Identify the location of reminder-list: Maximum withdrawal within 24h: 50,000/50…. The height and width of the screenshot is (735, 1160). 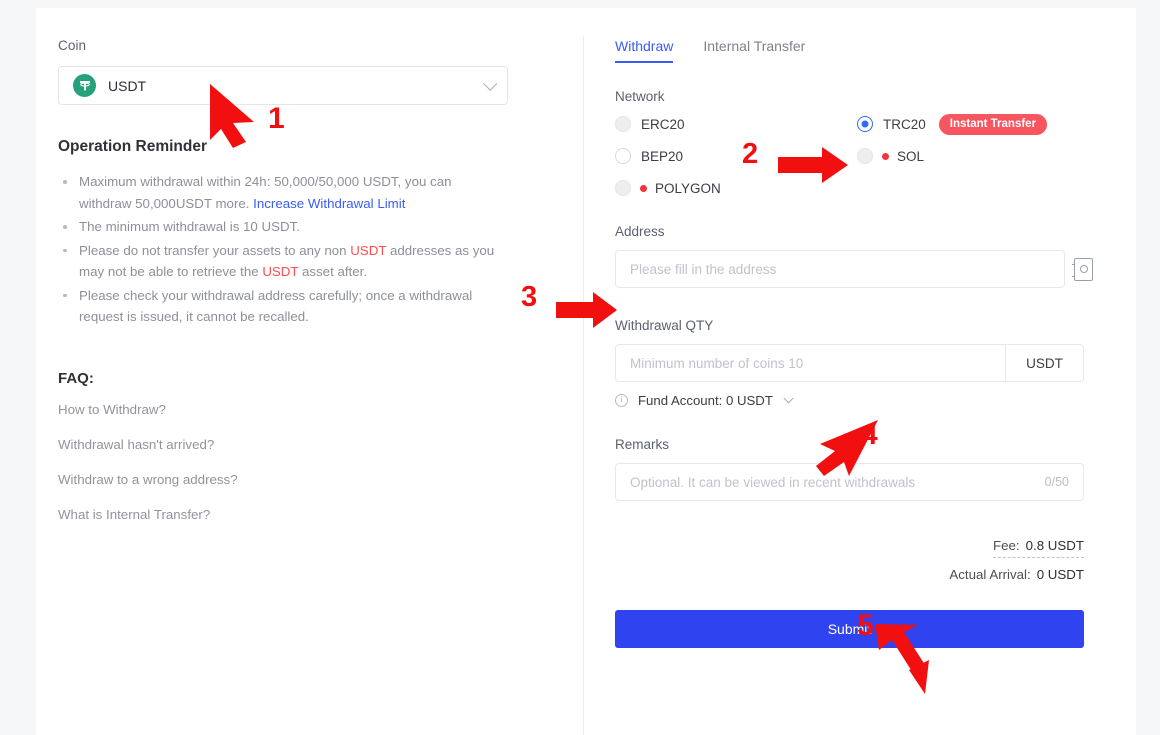
(308, 249).